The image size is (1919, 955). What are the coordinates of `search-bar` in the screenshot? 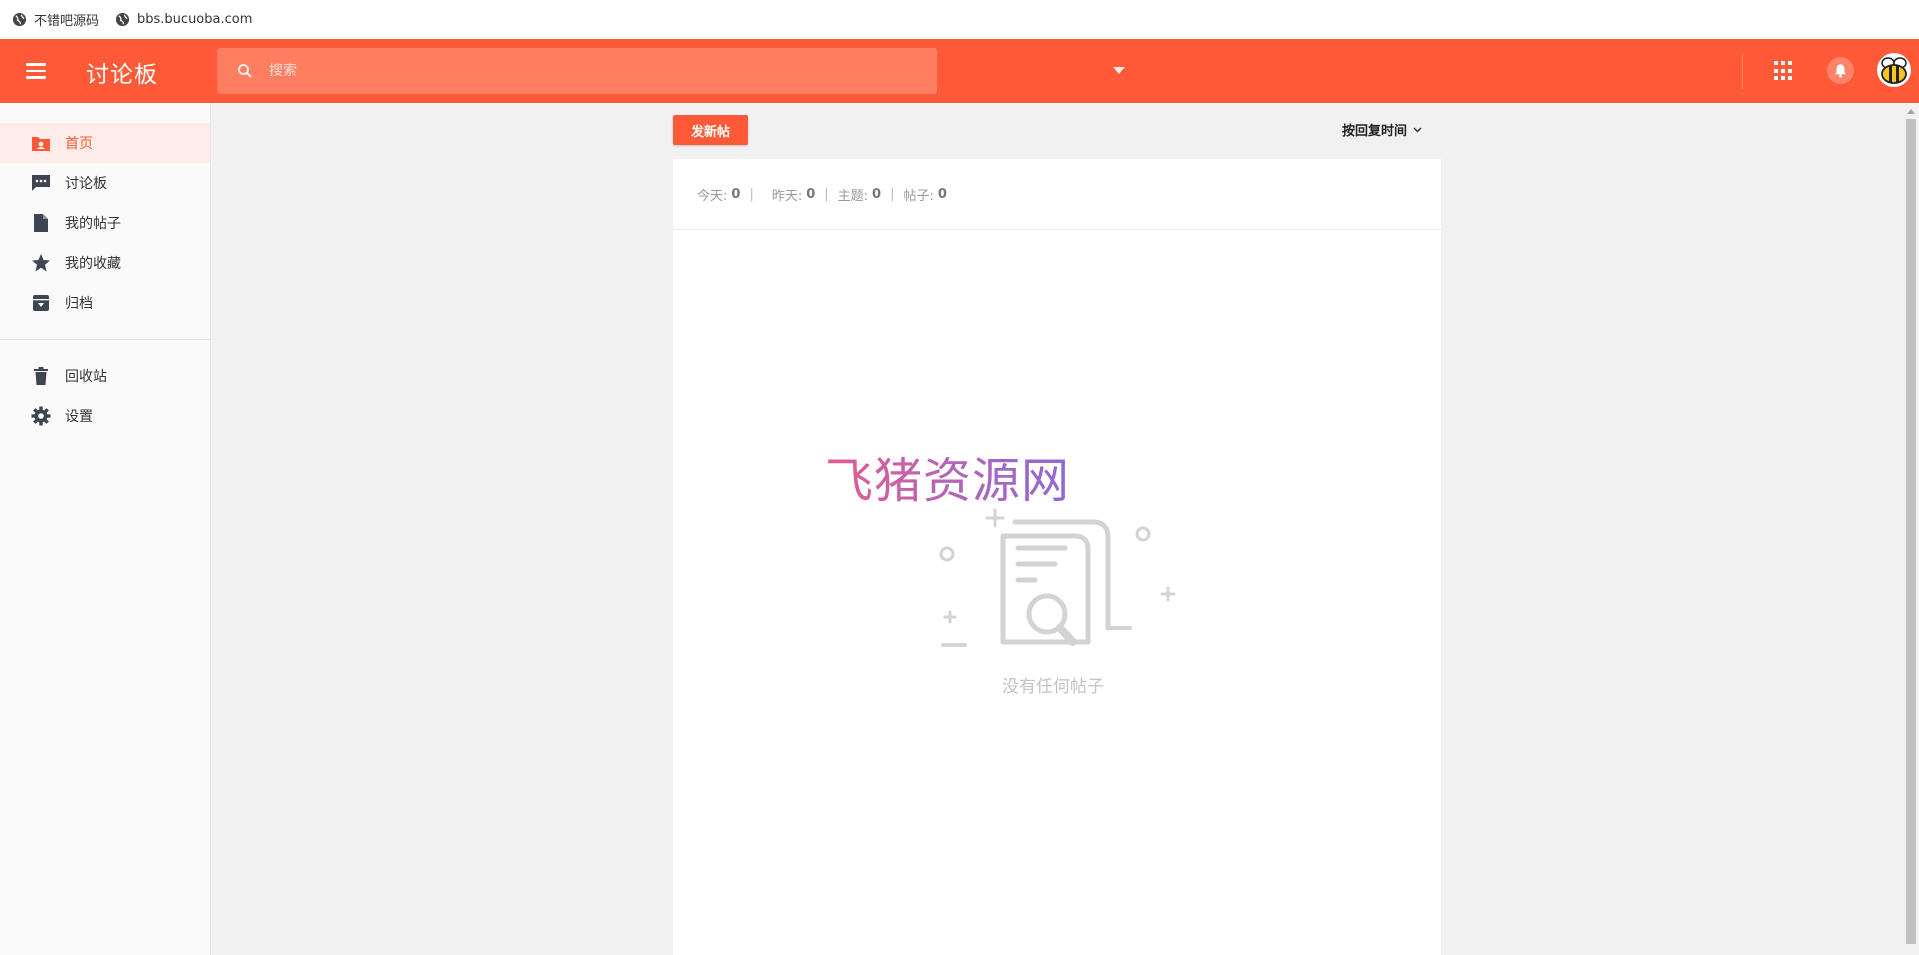 It's located at (671, 71).